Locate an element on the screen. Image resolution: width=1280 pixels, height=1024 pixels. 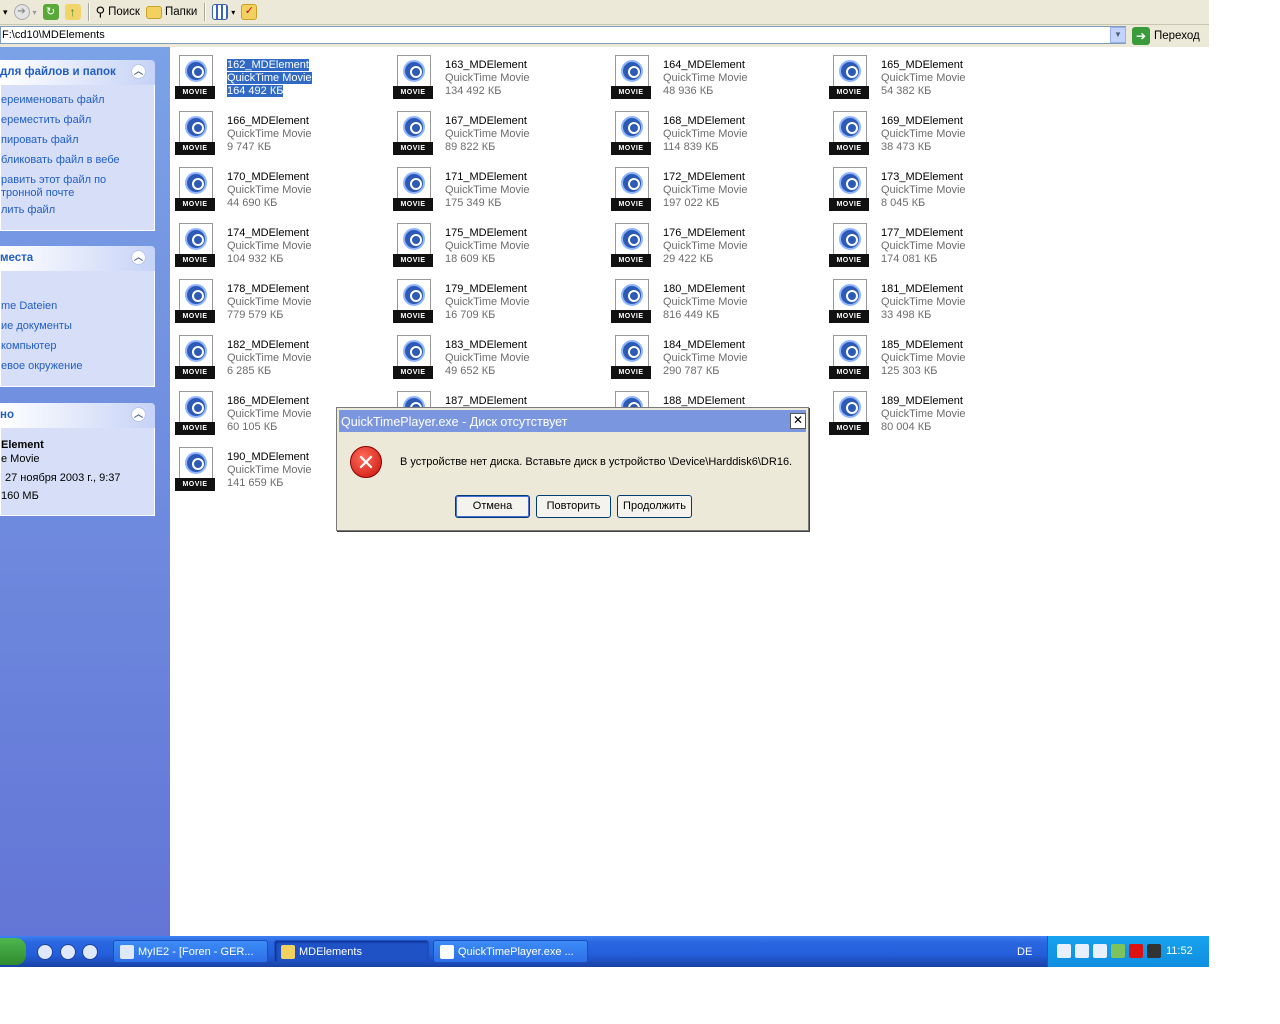
tray-sound-icon is located at coordinates (1100, 951).